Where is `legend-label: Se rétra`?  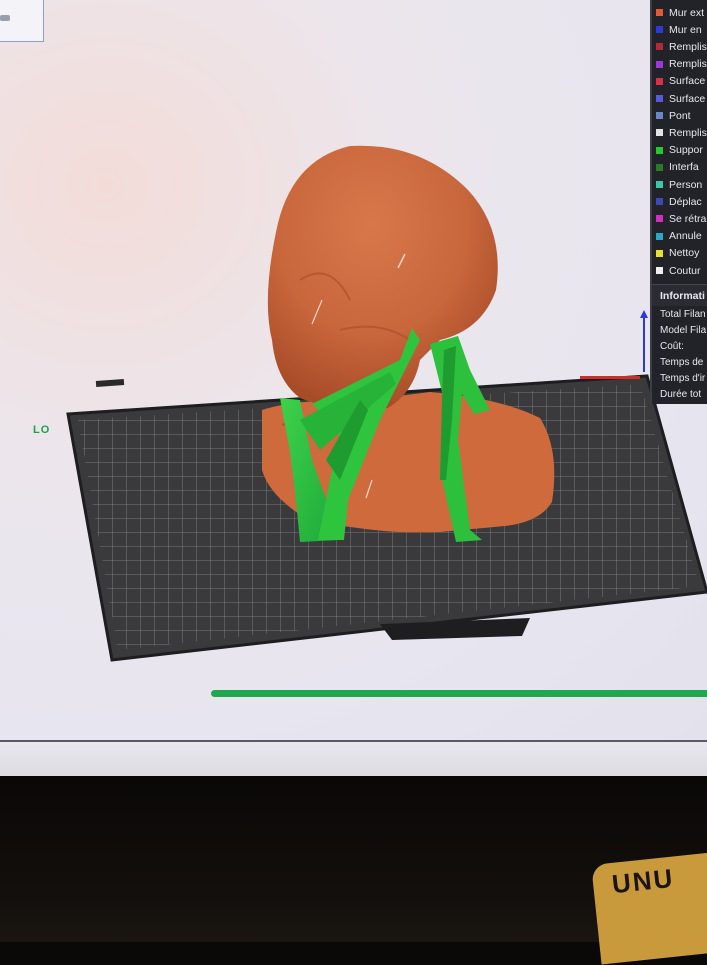
legend-label: Se rétra is located at coordinates (688, 218).